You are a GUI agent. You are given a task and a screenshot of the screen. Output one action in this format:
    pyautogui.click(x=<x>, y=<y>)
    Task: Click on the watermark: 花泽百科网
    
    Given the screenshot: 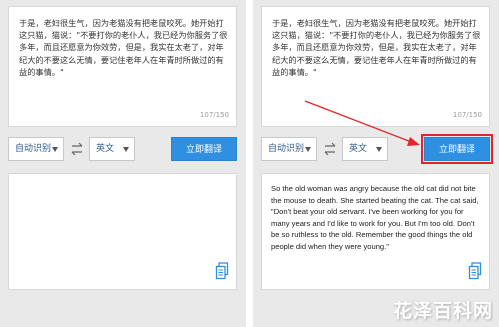 What is the action you would take?
    pyautogui.click(x=442, y=311)
    